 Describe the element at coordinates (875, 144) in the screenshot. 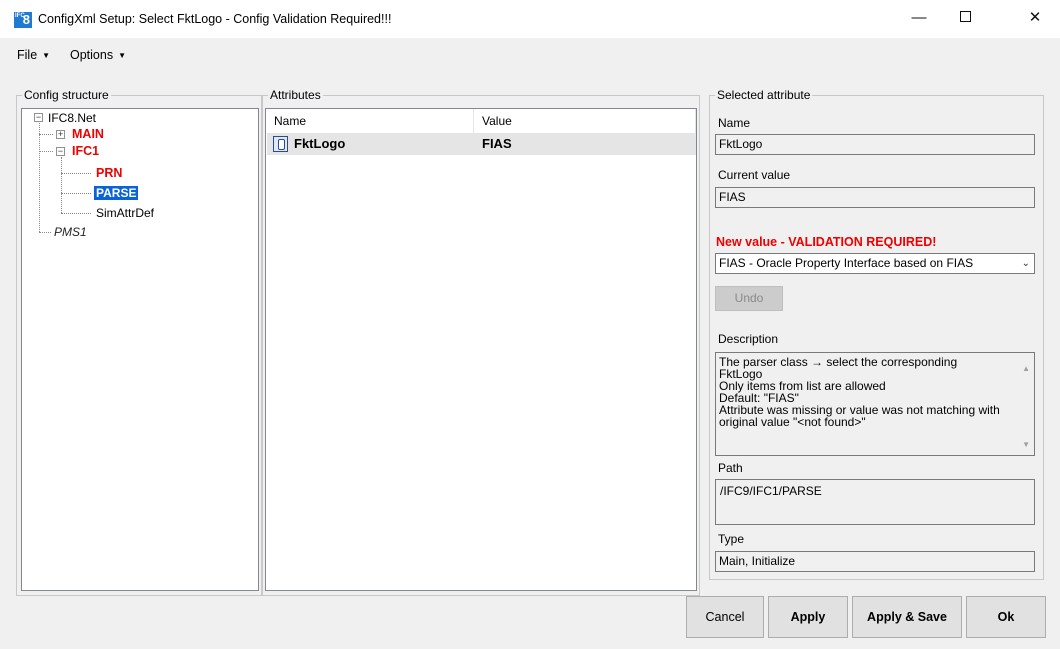

I see `name-field: FktLogo` at that location.